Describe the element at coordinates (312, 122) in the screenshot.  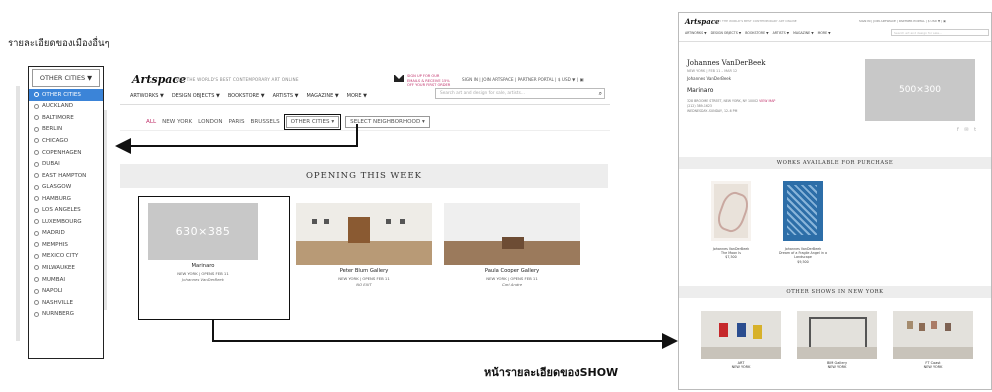
I see `filter-other-cities: OTHER CITIES ▾` at that location.